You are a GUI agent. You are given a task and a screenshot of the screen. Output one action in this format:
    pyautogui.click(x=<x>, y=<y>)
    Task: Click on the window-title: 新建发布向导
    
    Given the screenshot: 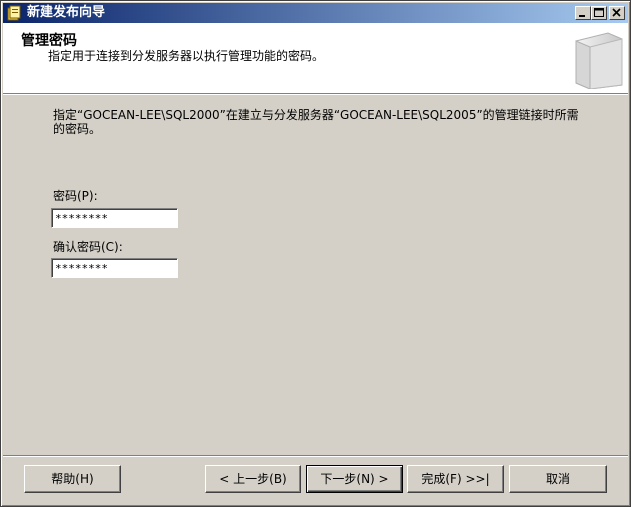 What is the action you would take?
    pyautogui.click(x=66, y=12)
    